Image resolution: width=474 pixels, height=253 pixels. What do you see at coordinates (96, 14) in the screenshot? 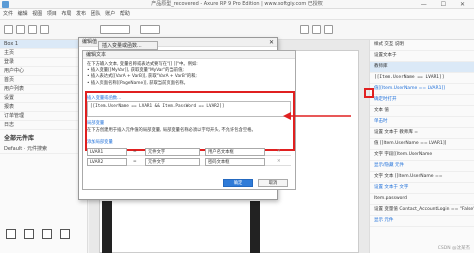
I see `menu-team: 团队` at bounding box center [96, 14].